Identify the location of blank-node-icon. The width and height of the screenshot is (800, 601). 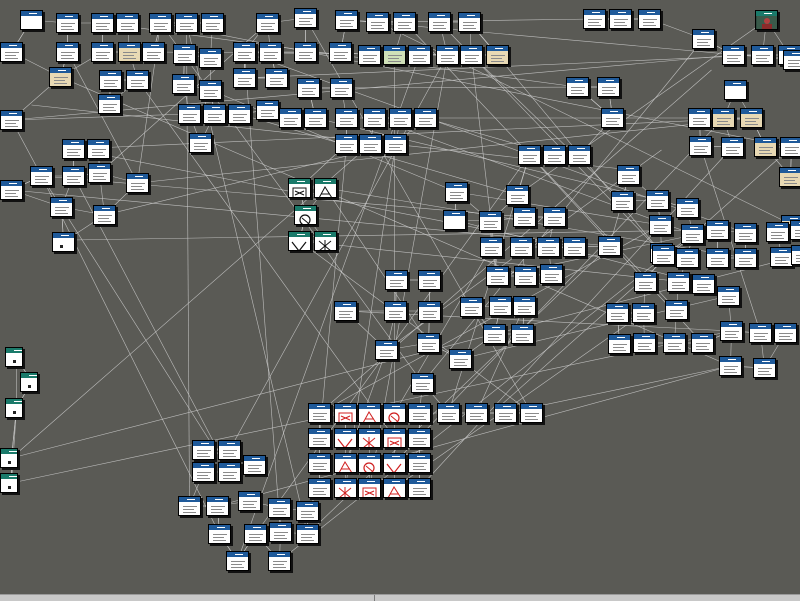
(31, 20).